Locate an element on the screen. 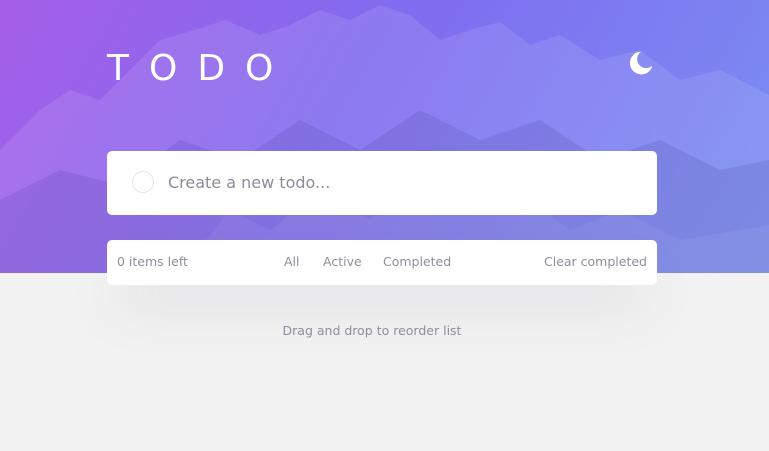 The image size is (769, 451). app-title: TODO is located at coordinates (200, 68).